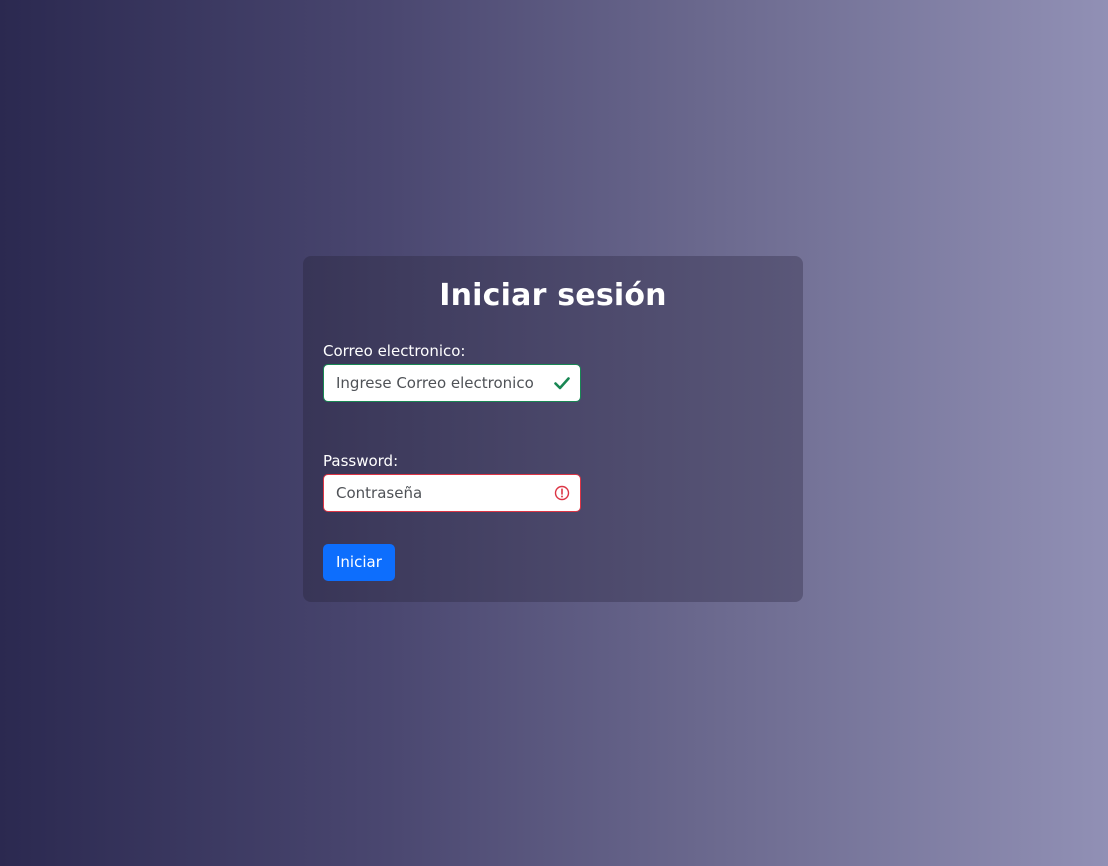 This screenshot has height=866, width=1108. I want to click on password-field, so click(452, 493).